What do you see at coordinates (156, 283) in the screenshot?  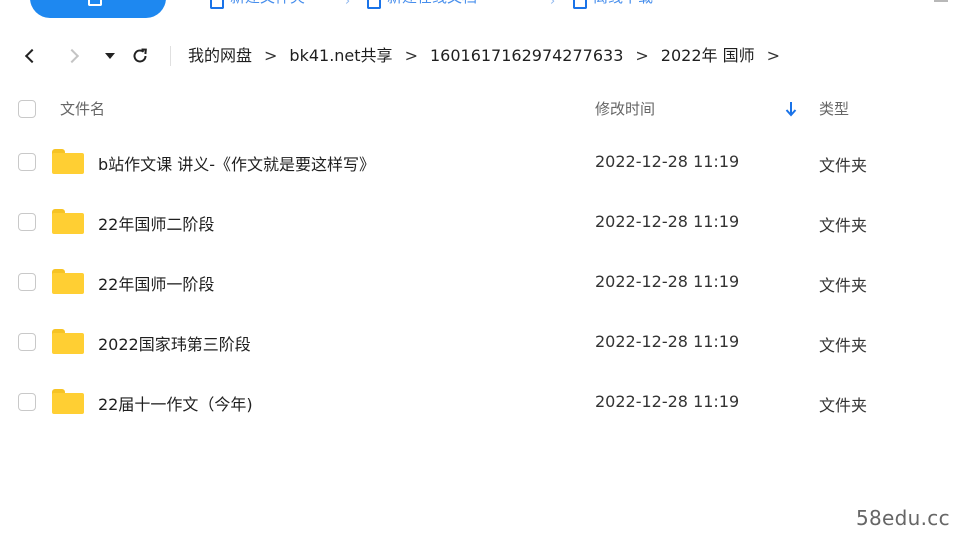 I see `file-name: 22年国师一阶段` at bounding box center [156, 283].